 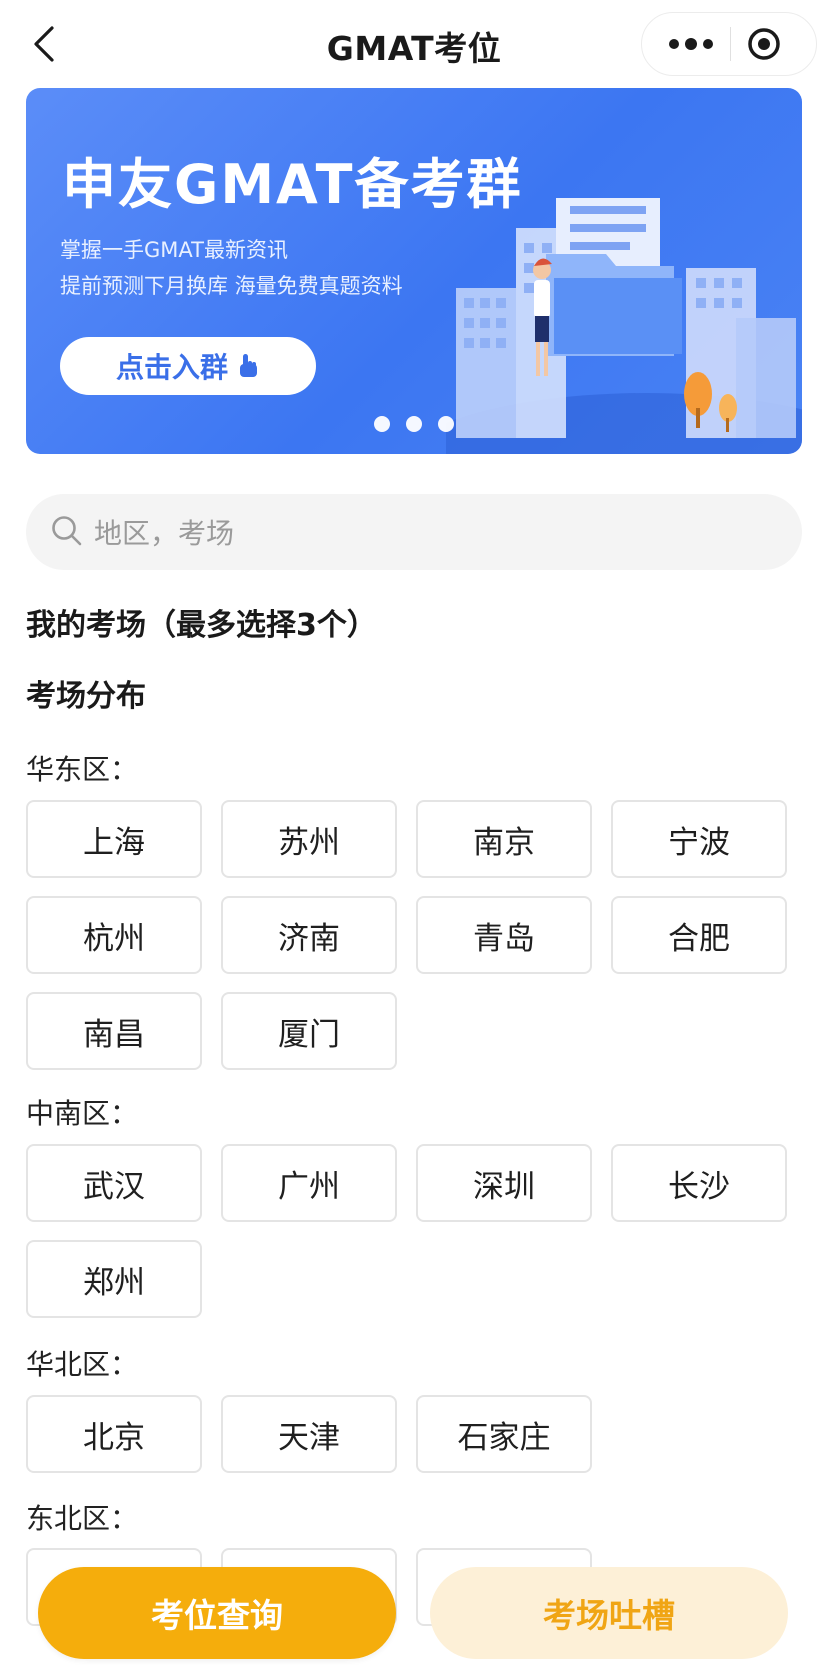 I want to click on banner-subtitle-2: 提前预测下月换库 海量免费真题资料, so click(x=231, y=286).